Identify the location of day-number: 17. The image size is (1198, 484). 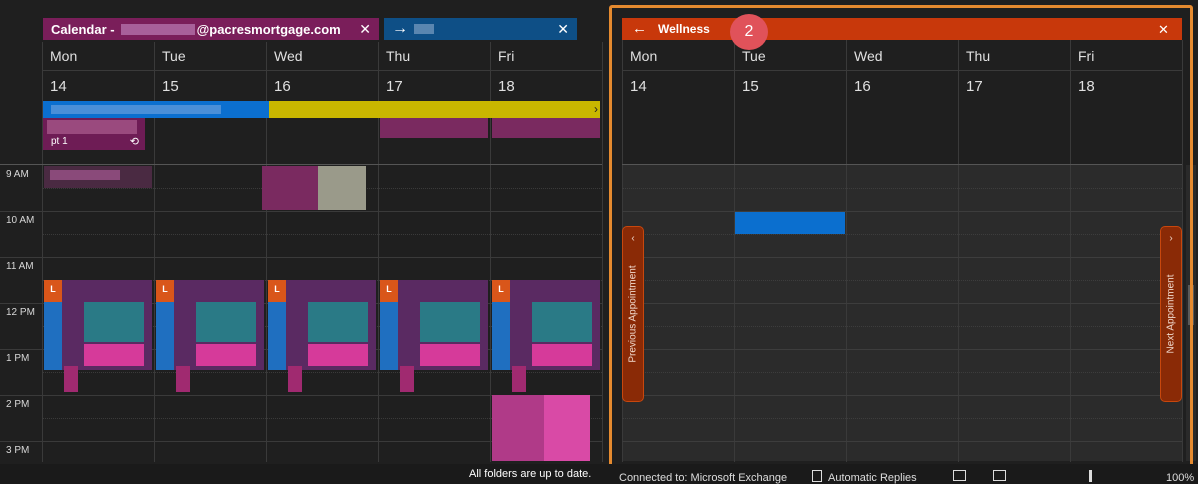
(394, 86).